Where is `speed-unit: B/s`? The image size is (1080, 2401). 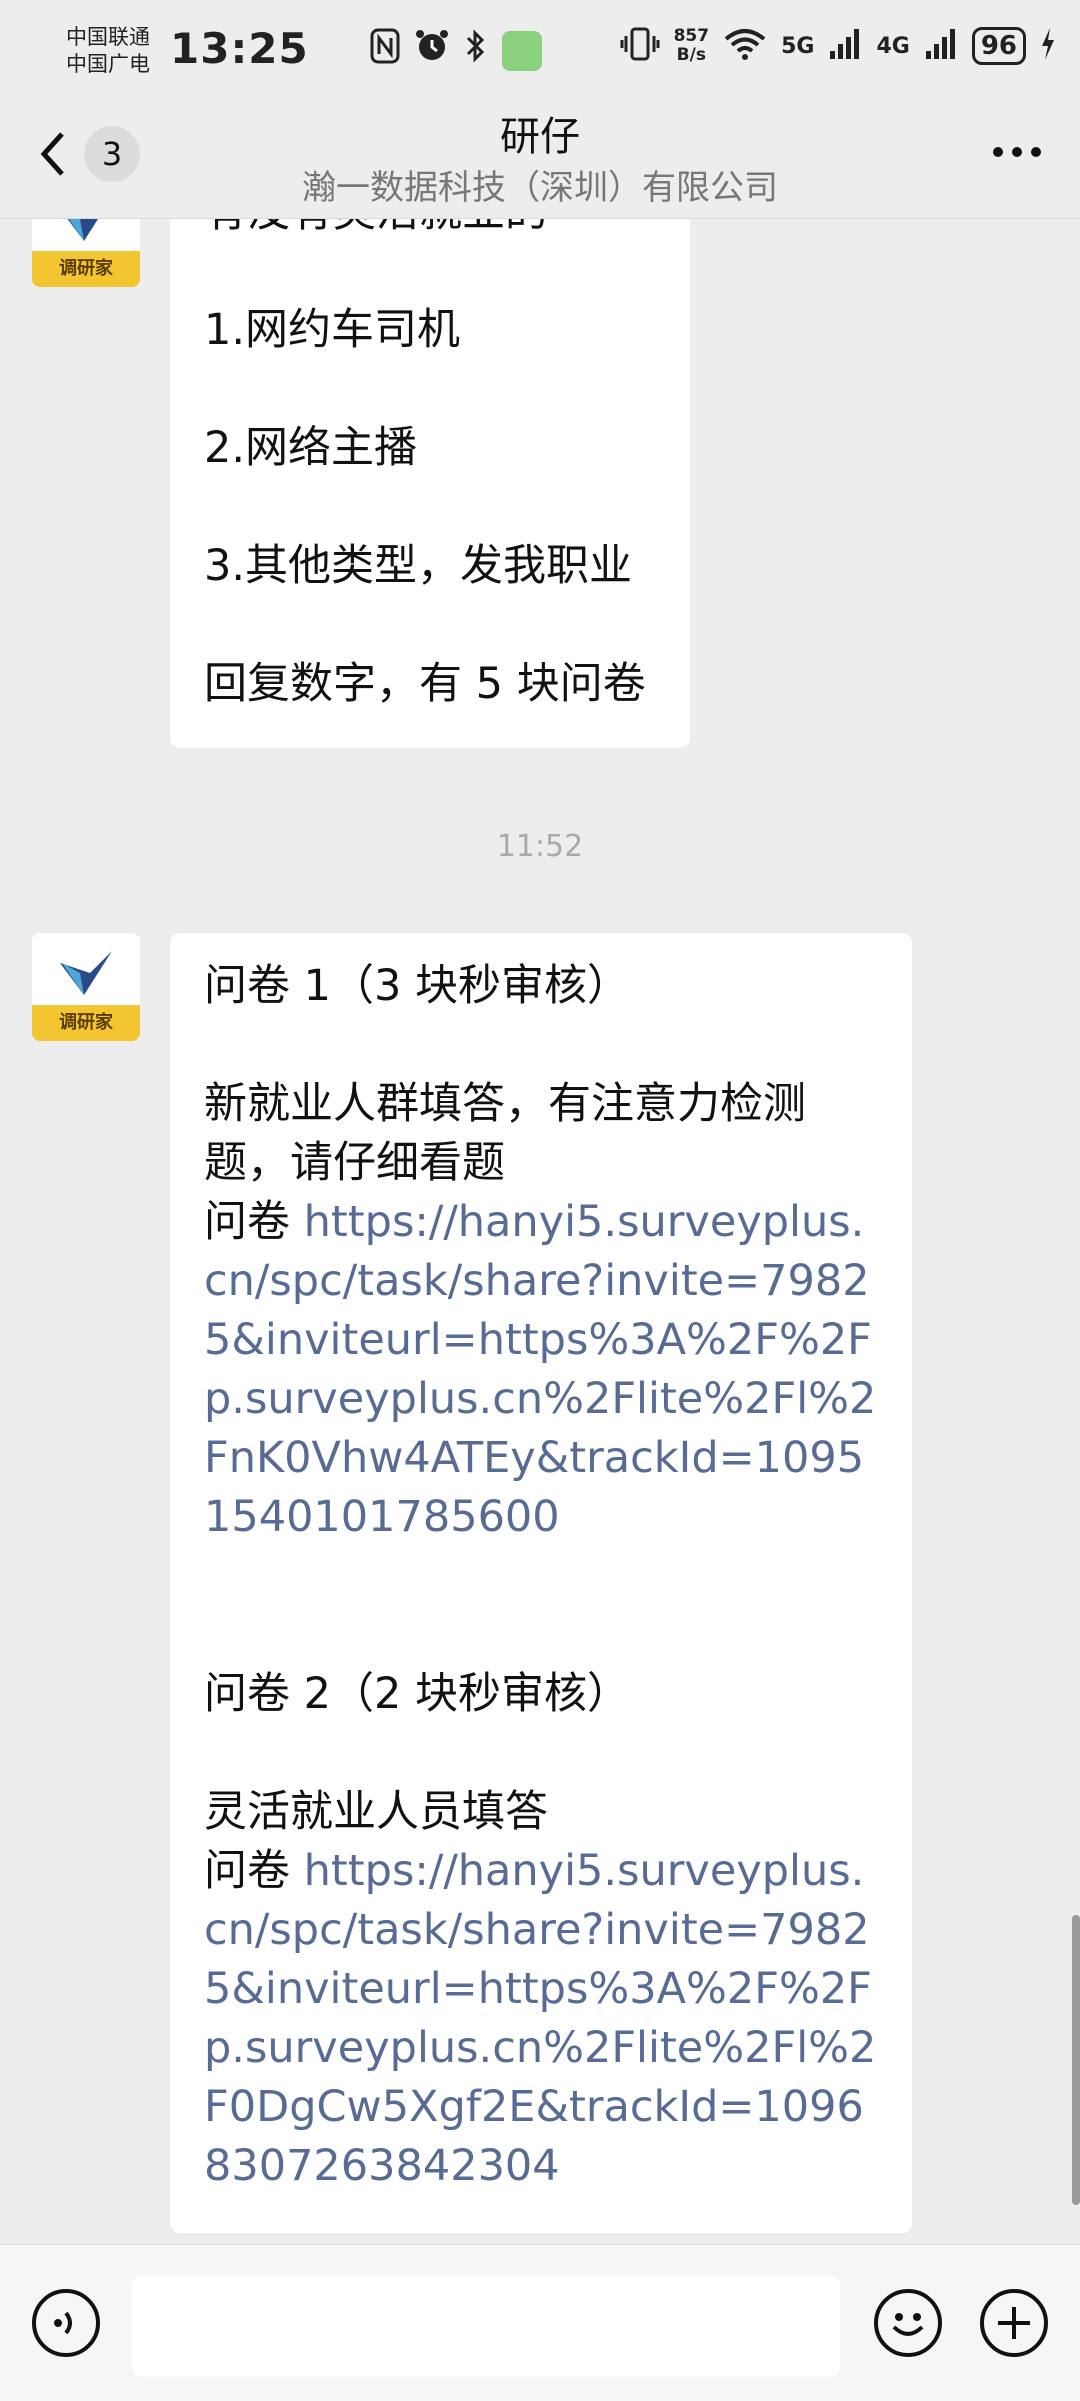 speed-unit: B/s is located at coordinates (691, 55).